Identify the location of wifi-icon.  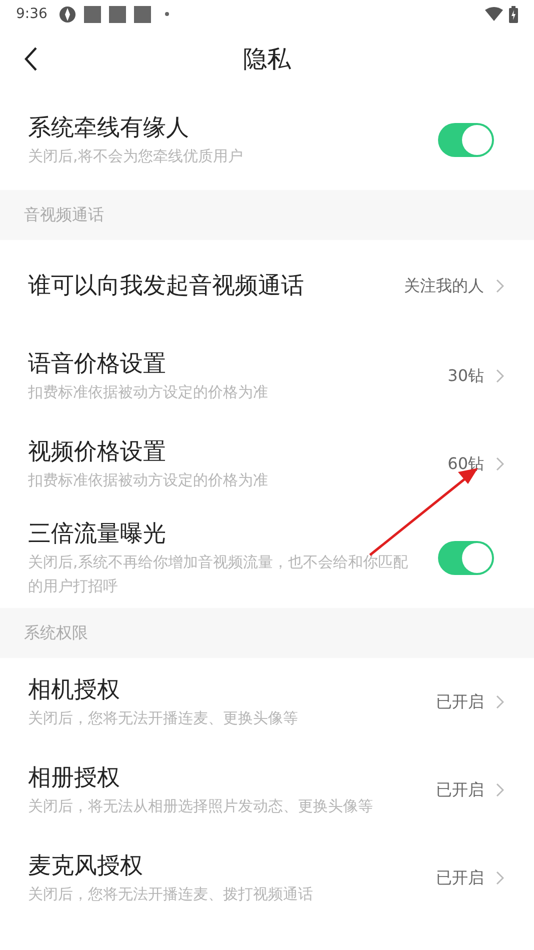
(494, 14).